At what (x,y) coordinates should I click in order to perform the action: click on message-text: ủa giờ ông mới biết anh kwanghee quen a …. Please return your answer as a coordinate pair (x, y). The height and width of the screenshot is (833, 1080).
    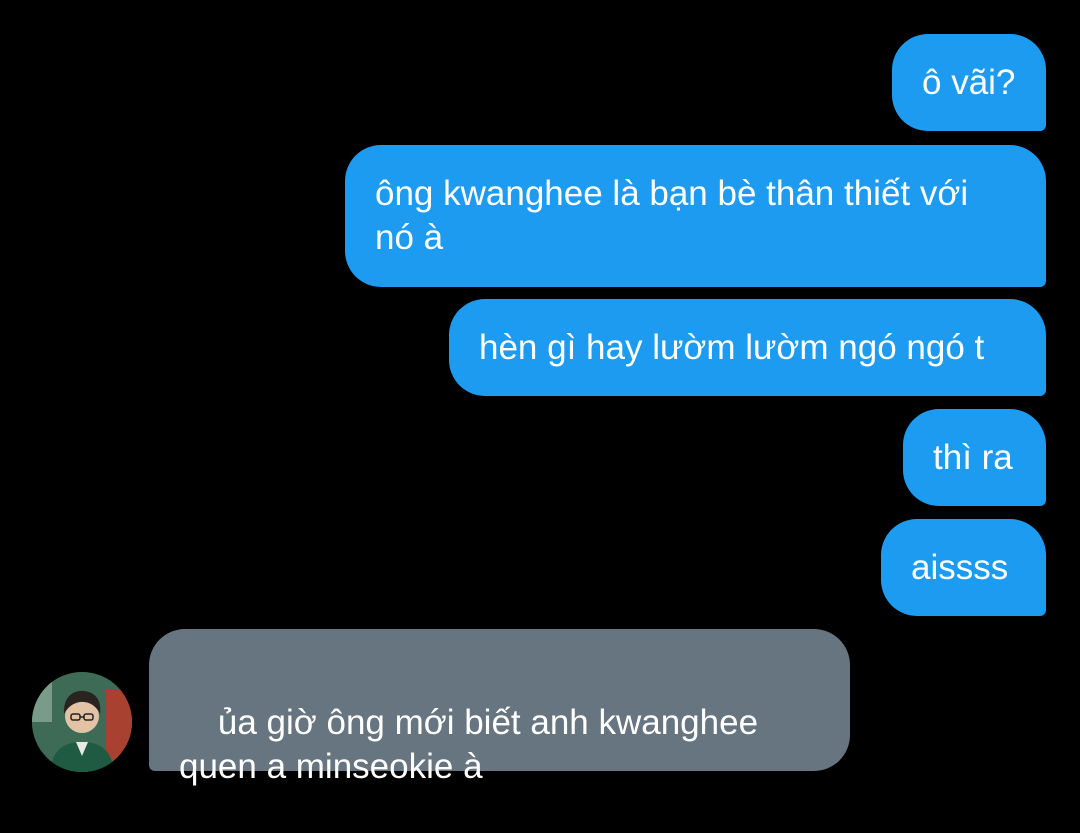
    Looking at the image, I should click on (473, 744).